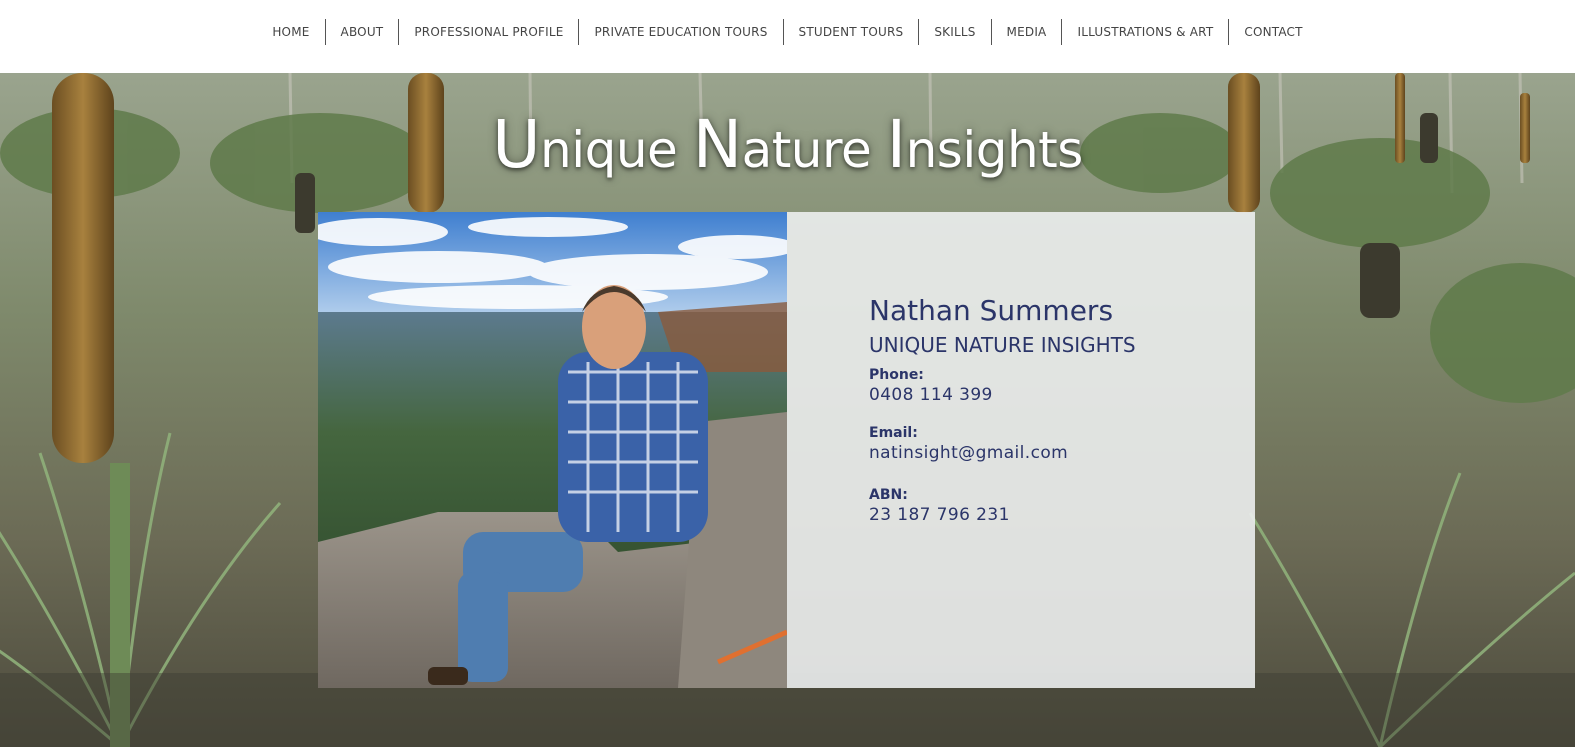 This screenshot has height=747, width=1575. I want to click on title-initial-u: U, so click(516, 144).